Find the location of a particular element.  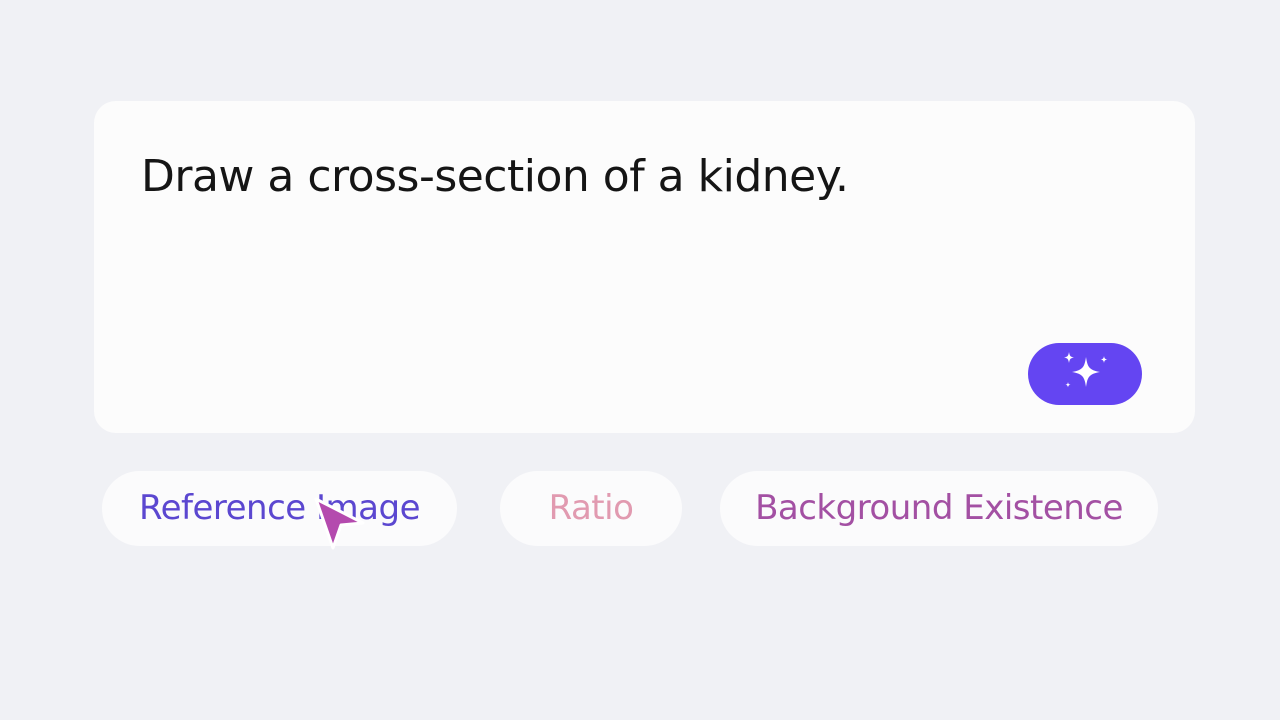

sparkle-icon is located at coordinates (1086, 370).